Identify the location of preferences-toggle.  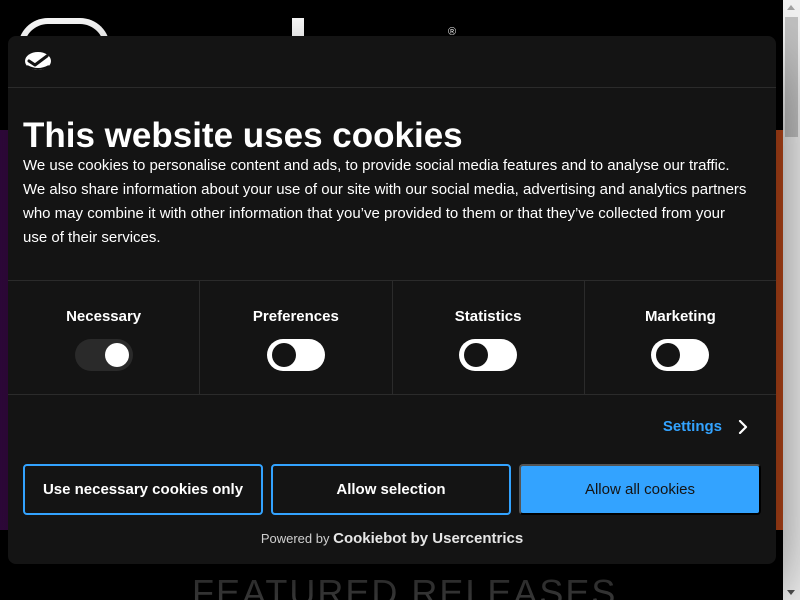
(295, 355).